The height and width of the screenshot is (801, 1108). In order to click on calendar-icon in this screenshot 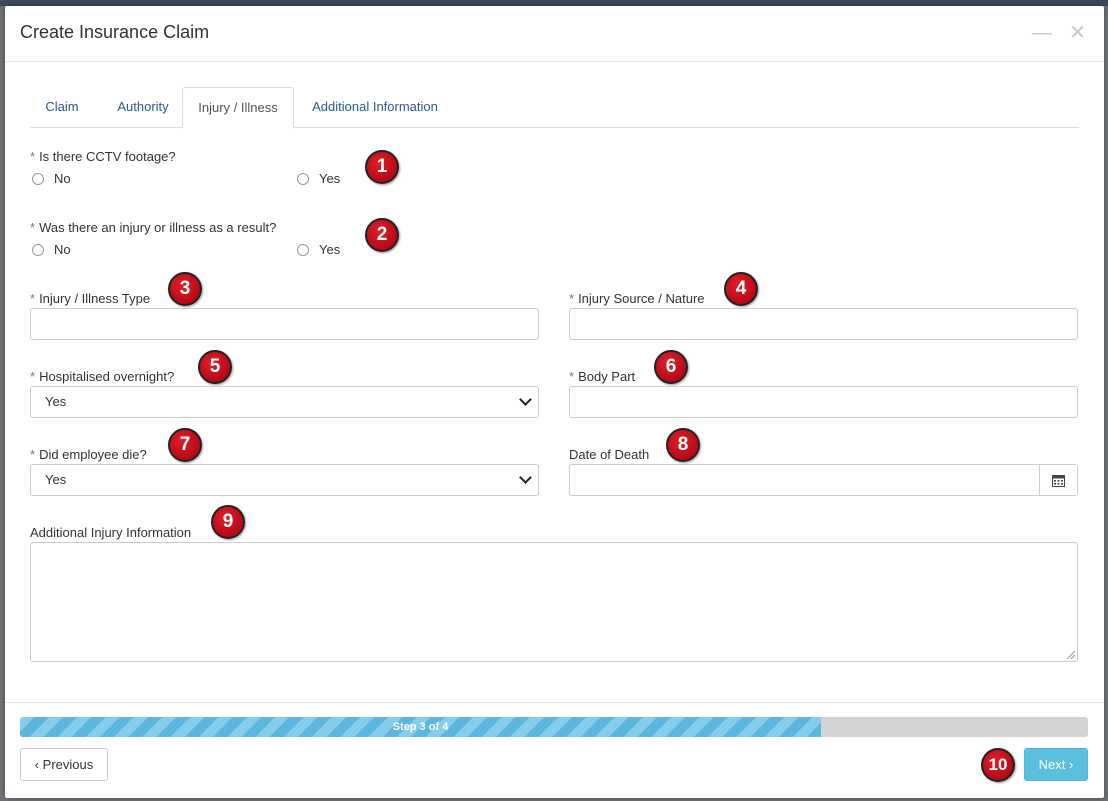, I will do `click(1058, 480)`.